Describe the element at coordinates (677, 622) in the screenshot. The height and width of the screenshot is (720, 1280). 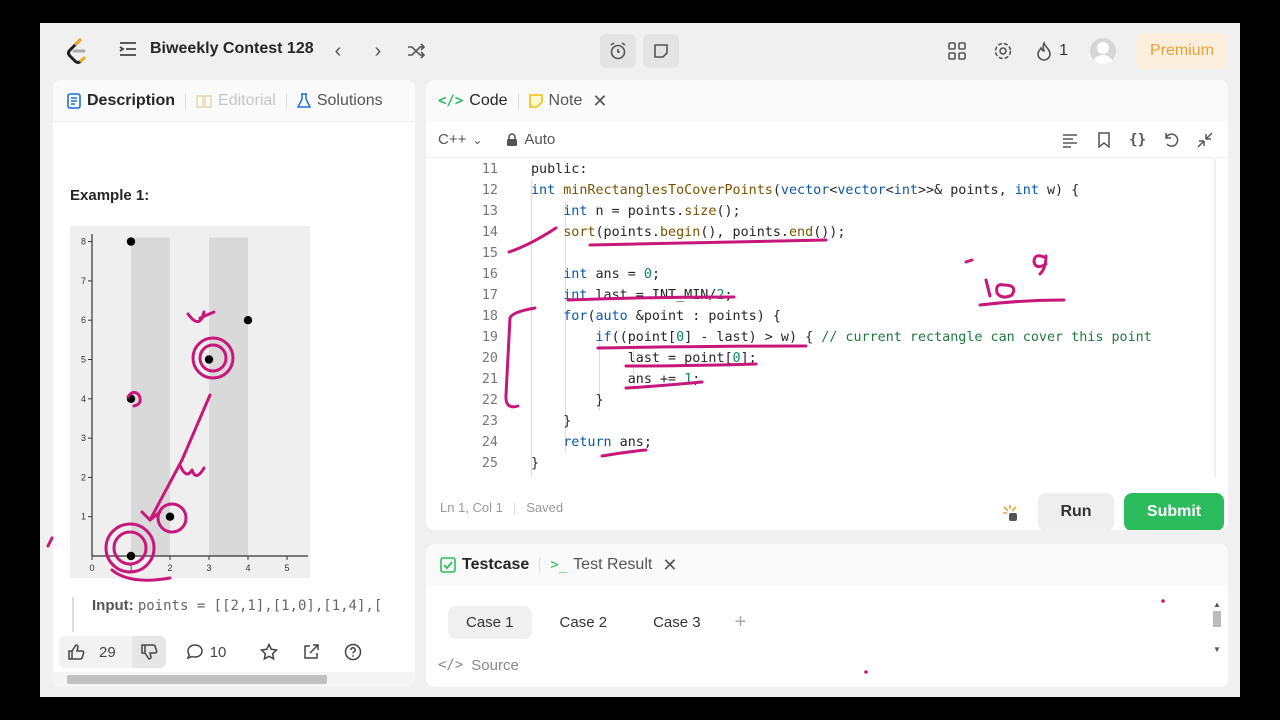
I see `case-tab: Case 3` at that location.